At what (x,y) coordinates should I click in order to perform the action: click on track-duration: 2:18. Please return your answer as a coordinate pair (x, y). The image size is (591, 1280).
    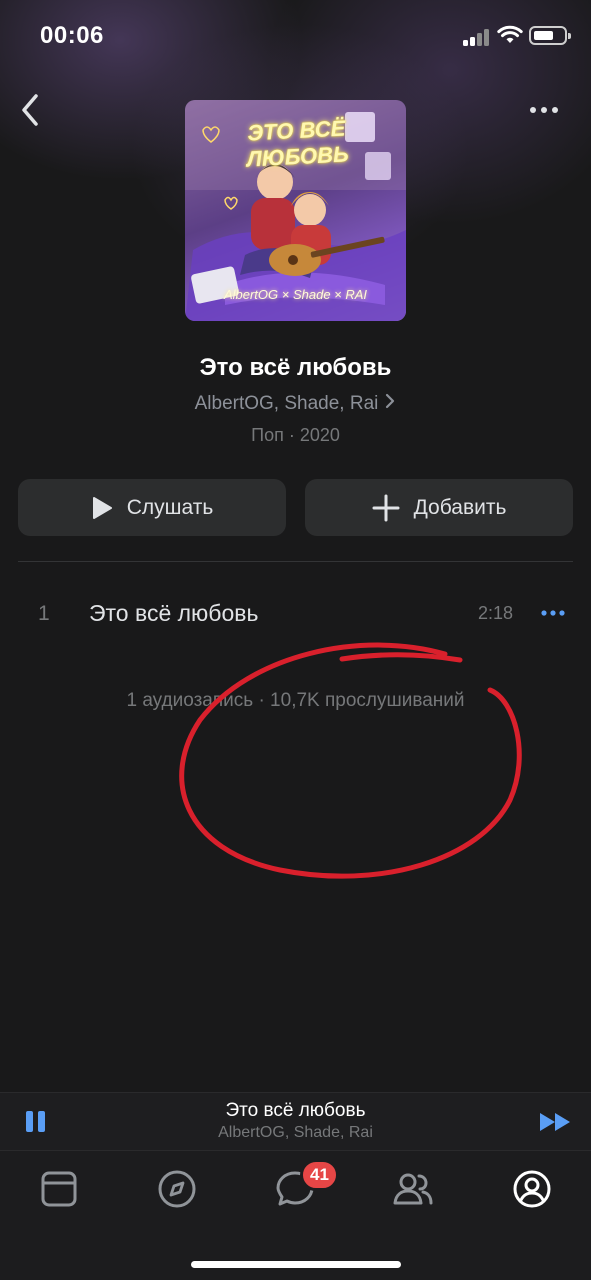
    Looking at the image, I should click on (496, 613).